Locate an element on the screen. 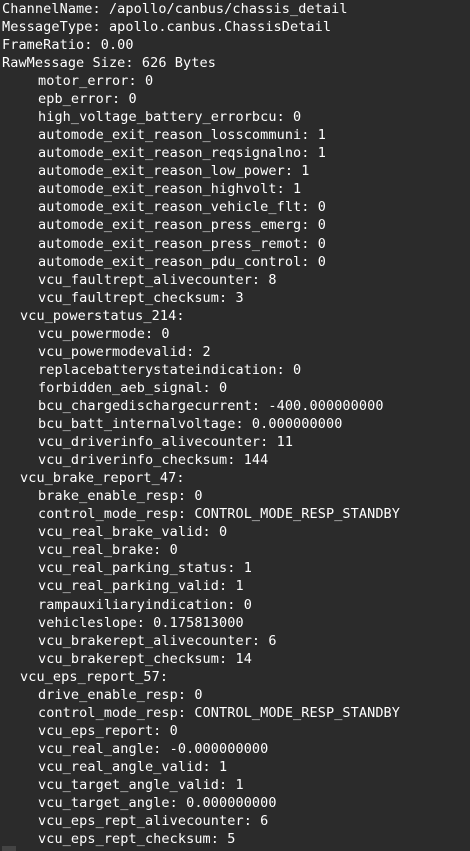  frame-ratio-line: FrameRatio: 0.00 is located at coordinates (68, 45).